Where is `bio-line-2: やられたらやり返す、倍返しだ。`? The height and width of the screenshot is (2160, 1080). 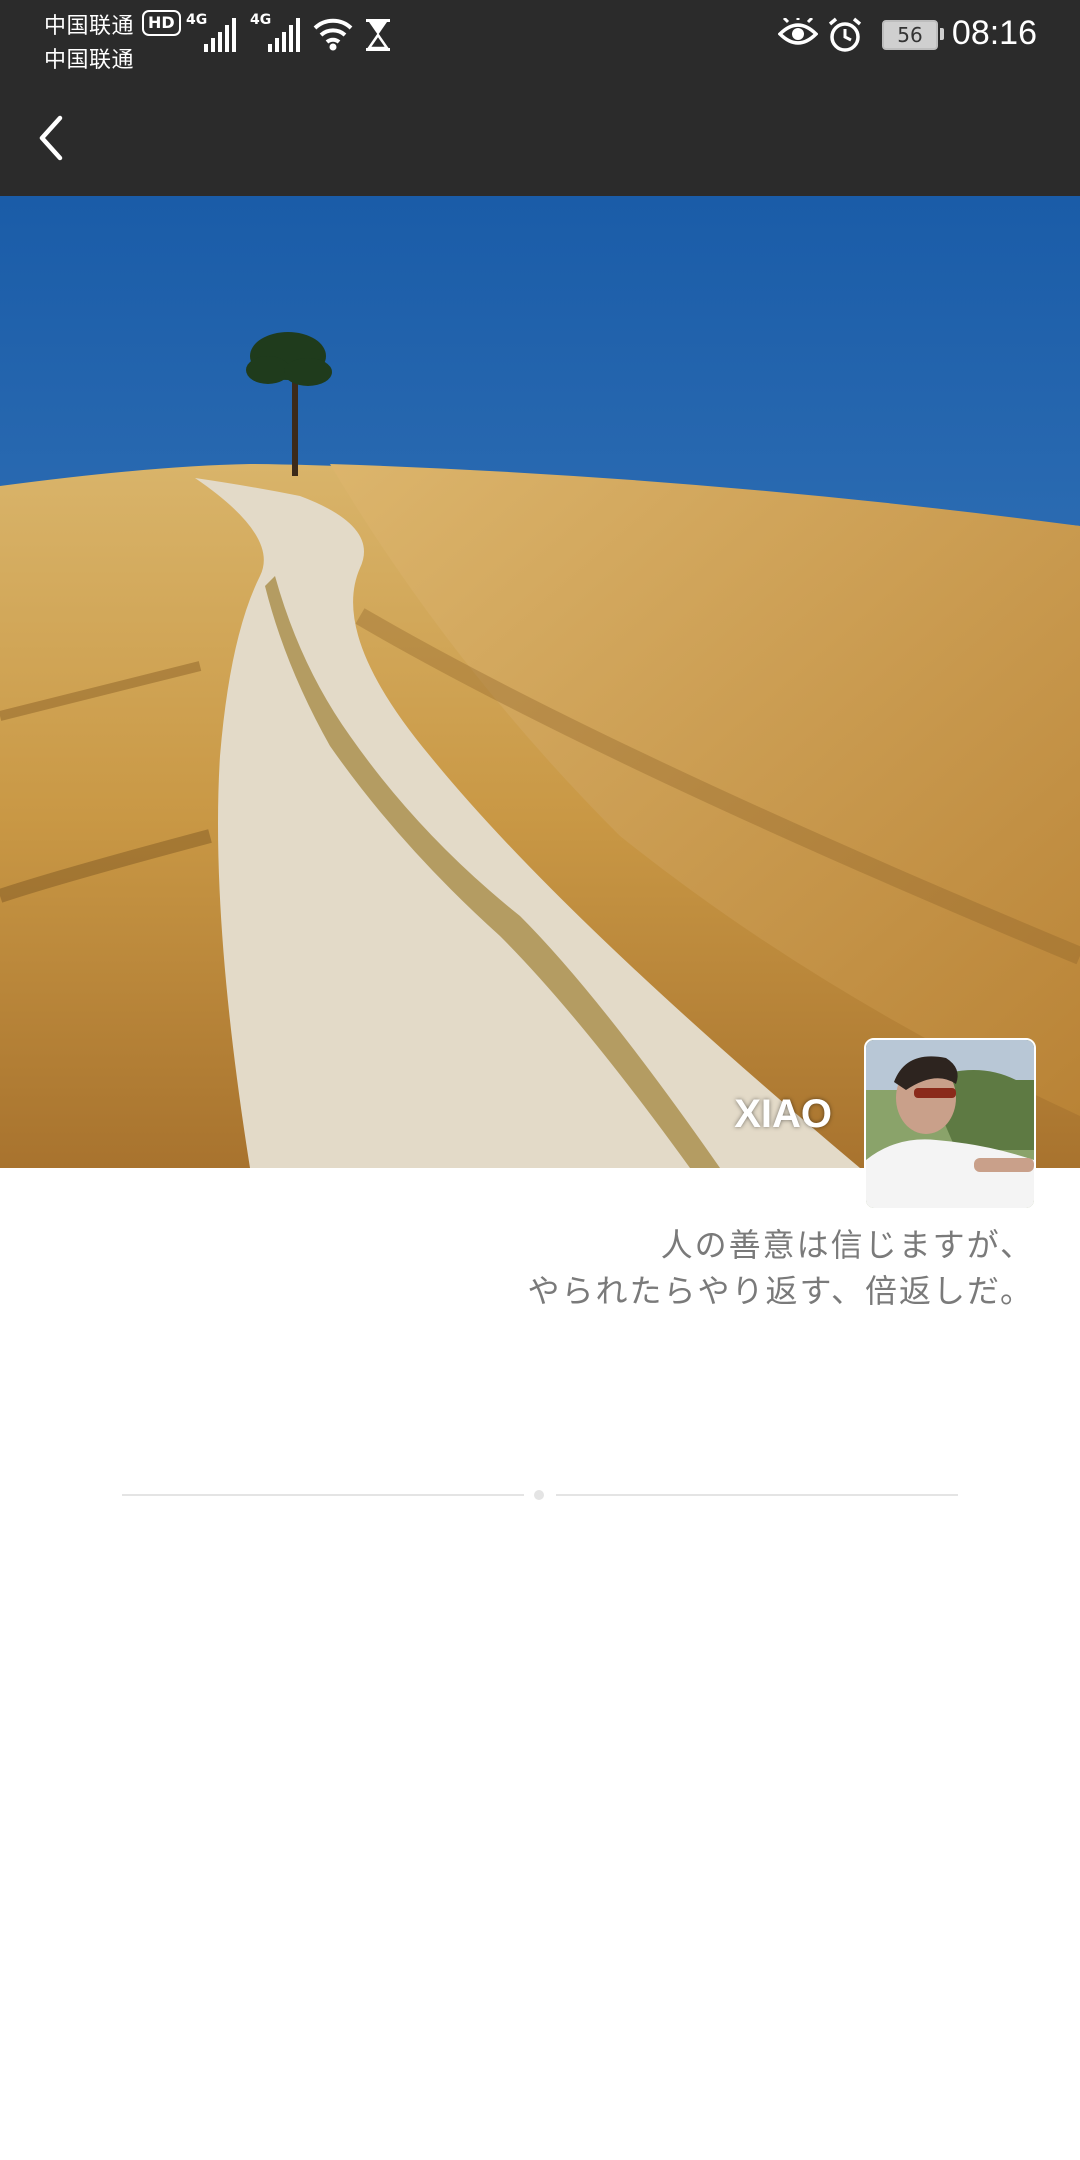 bio-line-2: やられたらやり返す、倍返しだ。 is located at coordinates (780, 1291).